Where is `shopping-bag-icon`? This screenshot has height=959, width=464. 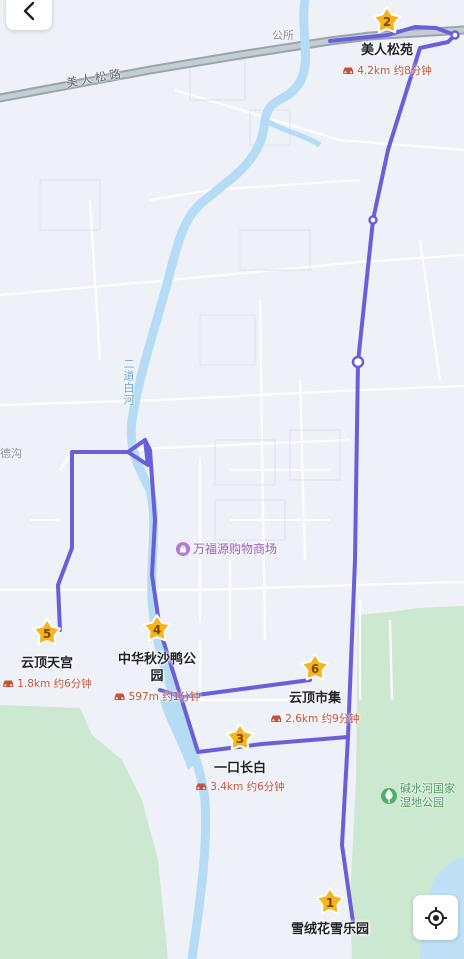
shopping-bag-icon is located at coordinates (183, 548).